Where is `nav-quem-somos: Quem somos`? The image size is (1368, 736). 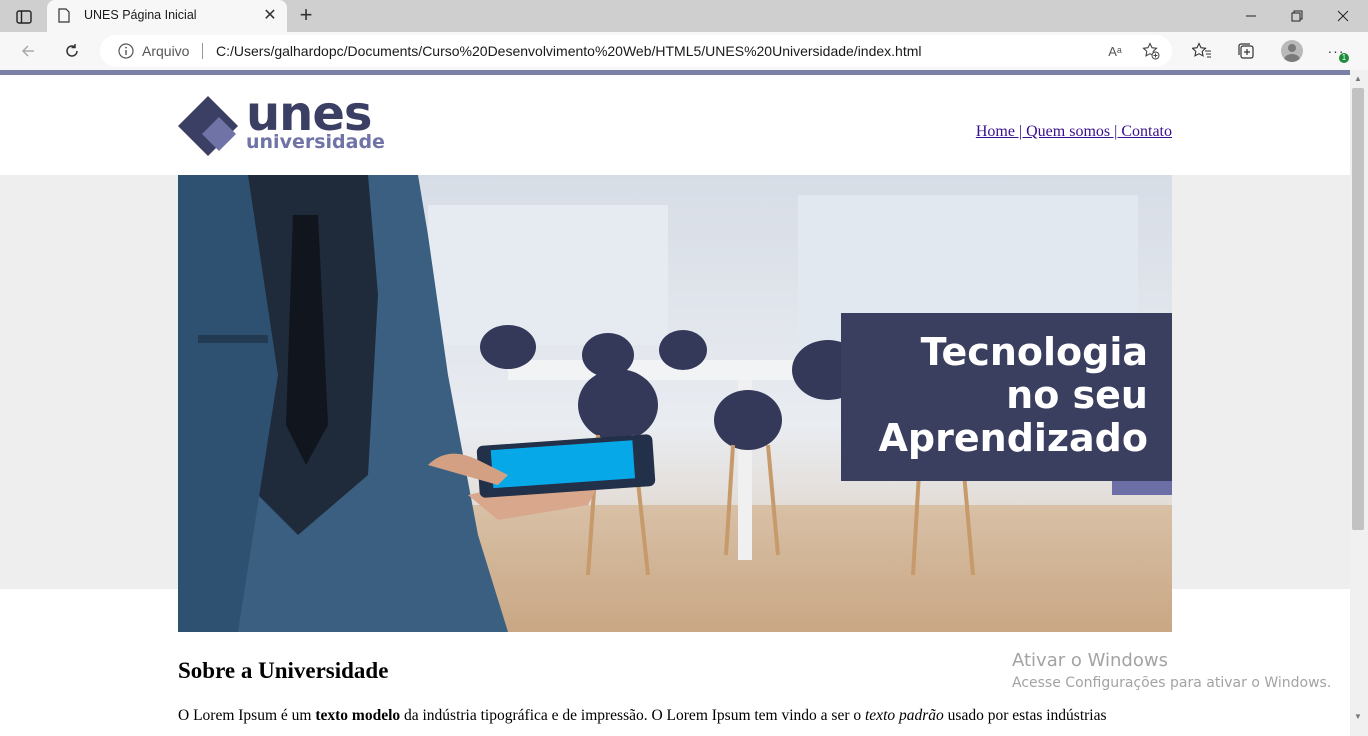 nav-quem-somos: Quem somos is located at coordinates (1068, 131).